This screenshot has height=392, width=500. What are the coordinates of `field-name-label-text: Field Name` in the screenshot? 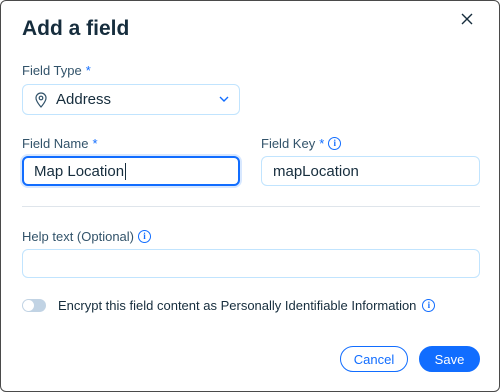 It's located at (55, 143).